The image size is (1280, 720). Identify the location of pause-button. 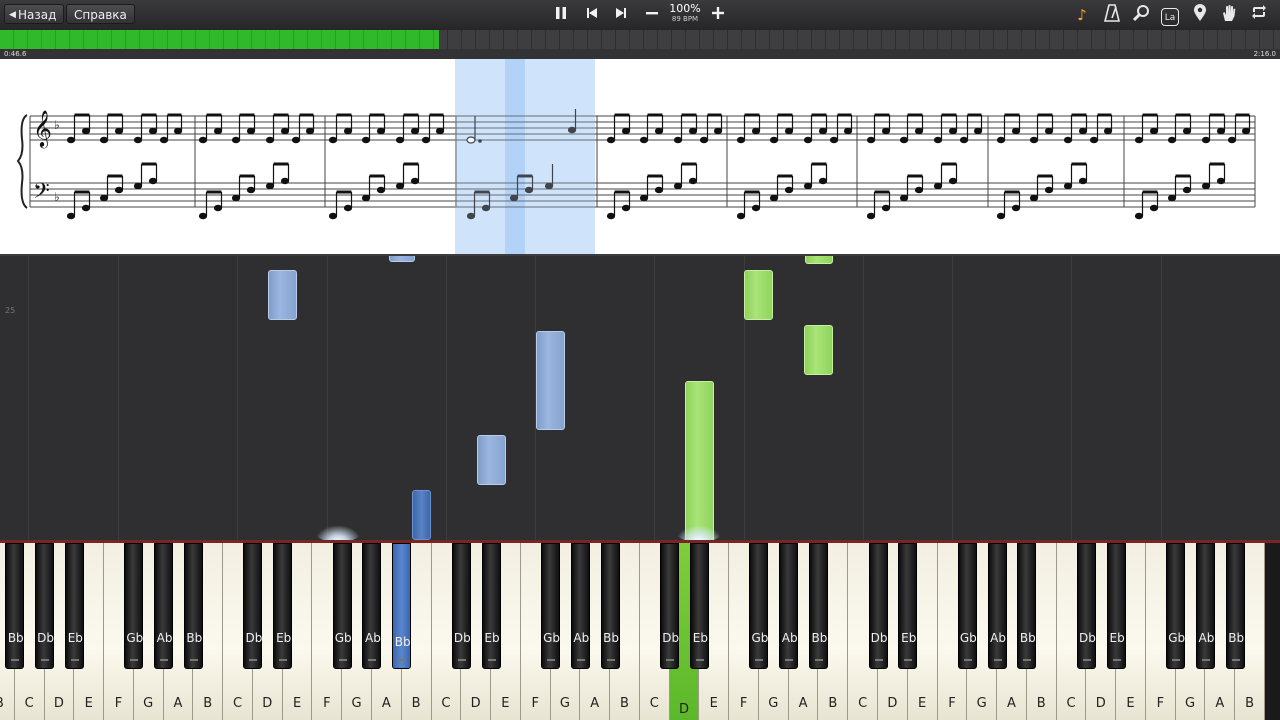
(561, 15).